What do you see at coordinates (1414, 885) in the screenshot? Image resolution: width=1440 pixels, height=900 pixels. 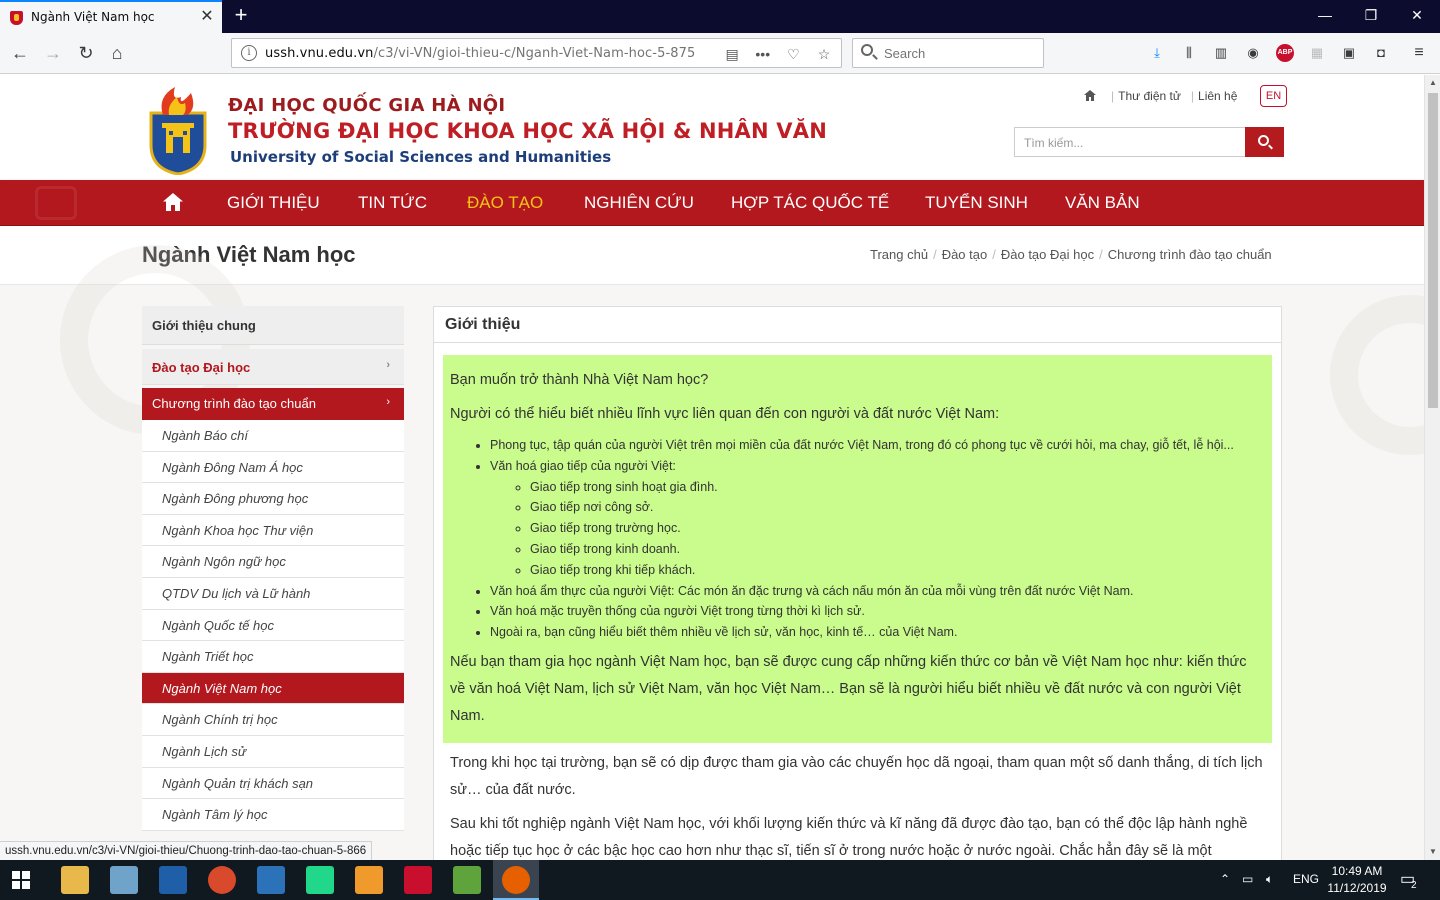 I see `notification-count: 2` at bounding box center [1414, 885].